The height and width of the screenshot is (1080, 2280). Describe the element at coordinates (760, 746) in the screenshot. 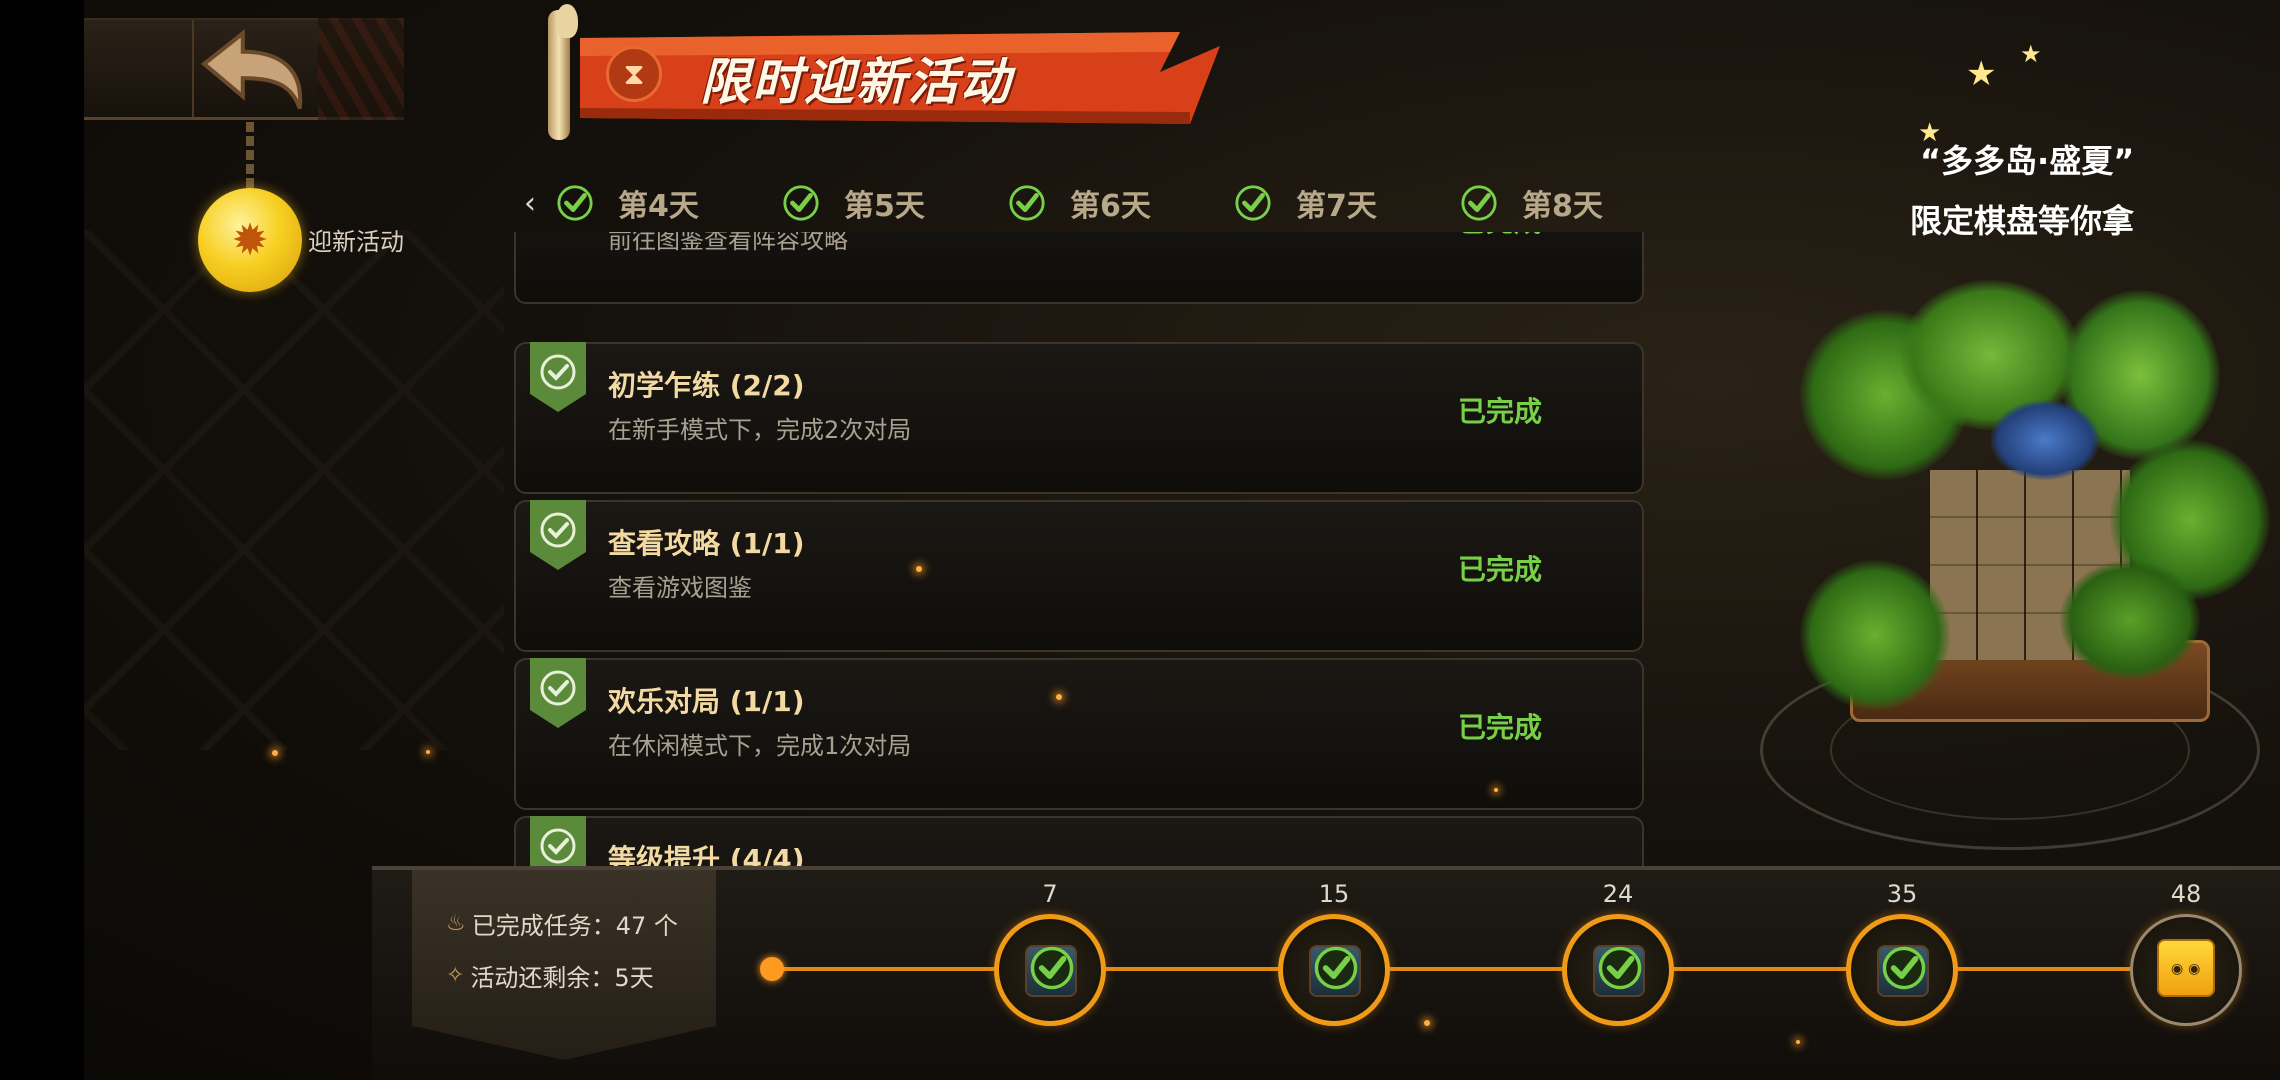

I see `task-description: 在休闲模式下，完成1次对局` at that location.